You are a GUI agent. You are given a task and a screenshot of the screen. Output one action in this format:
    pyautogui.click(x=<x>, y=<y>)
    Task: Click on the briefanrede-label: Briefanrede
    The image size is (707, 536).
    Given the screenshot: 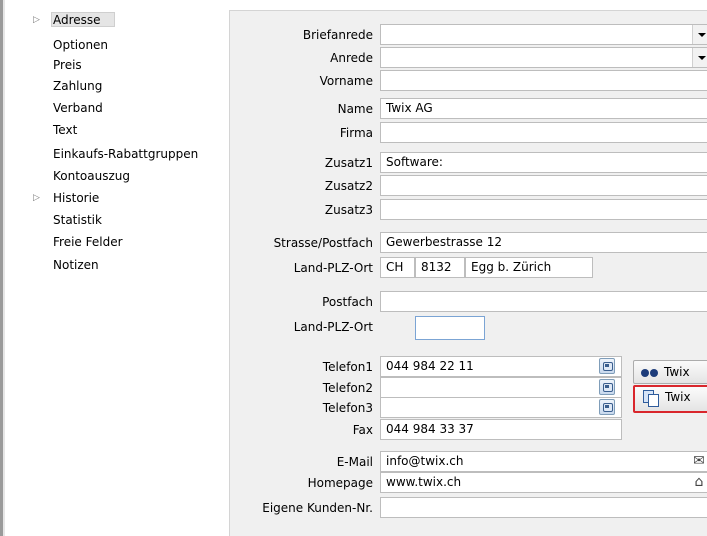 What is the action you would take?
    pyautogui.click(x=337, y=35)
    